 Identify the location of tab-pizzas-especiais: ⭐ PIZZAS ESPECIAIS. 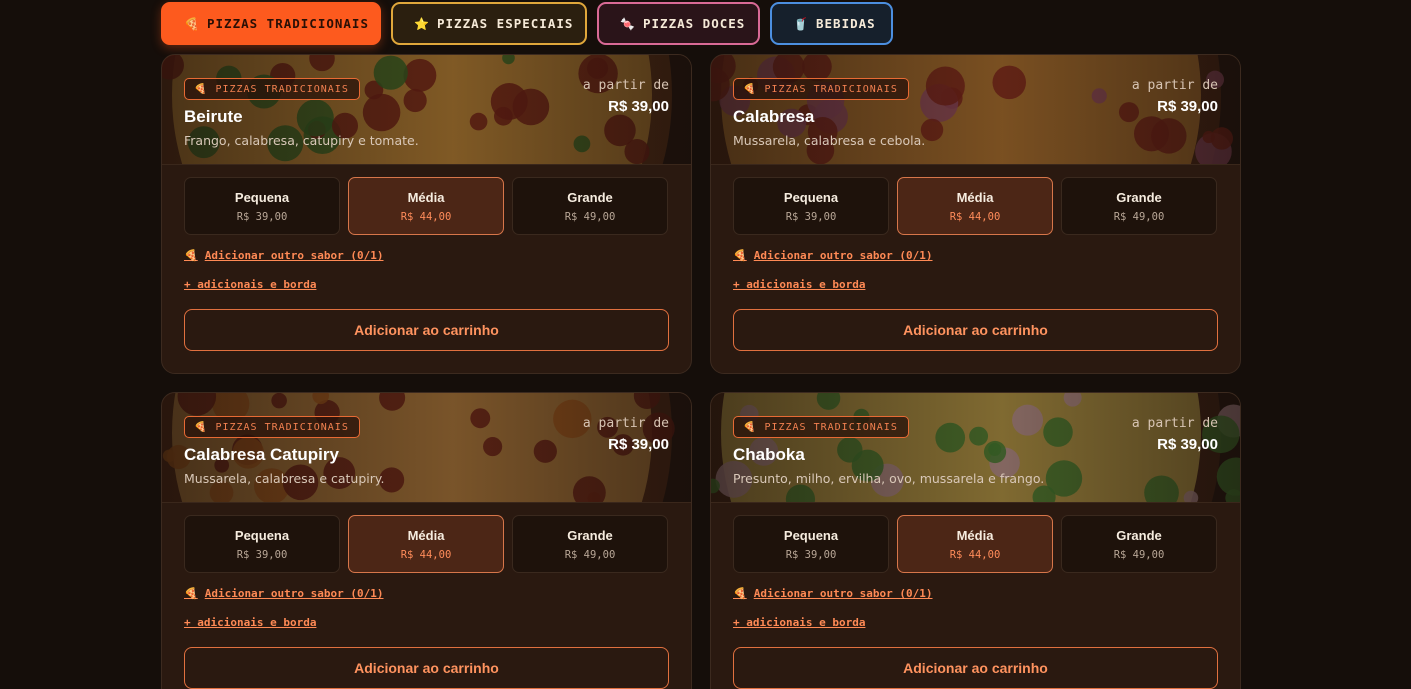
(489, 23).